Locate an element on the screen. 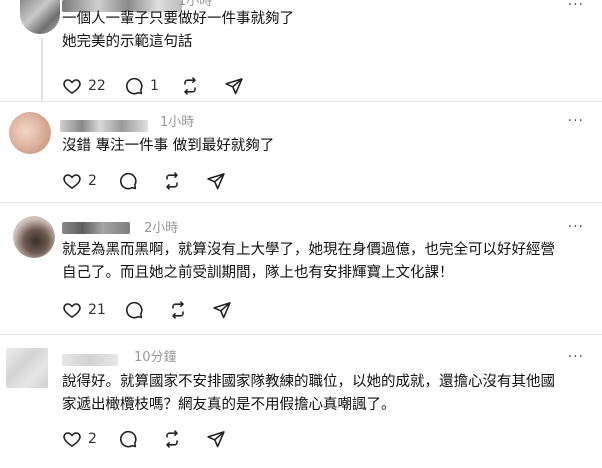 Image resolution: width=602 pixels, height=468 pixels. comment-line: 說得好。就算國家不安排國家隊教練的職位，以她的成就，還擔心沒有其他國 is located at coordinates (308, 382).